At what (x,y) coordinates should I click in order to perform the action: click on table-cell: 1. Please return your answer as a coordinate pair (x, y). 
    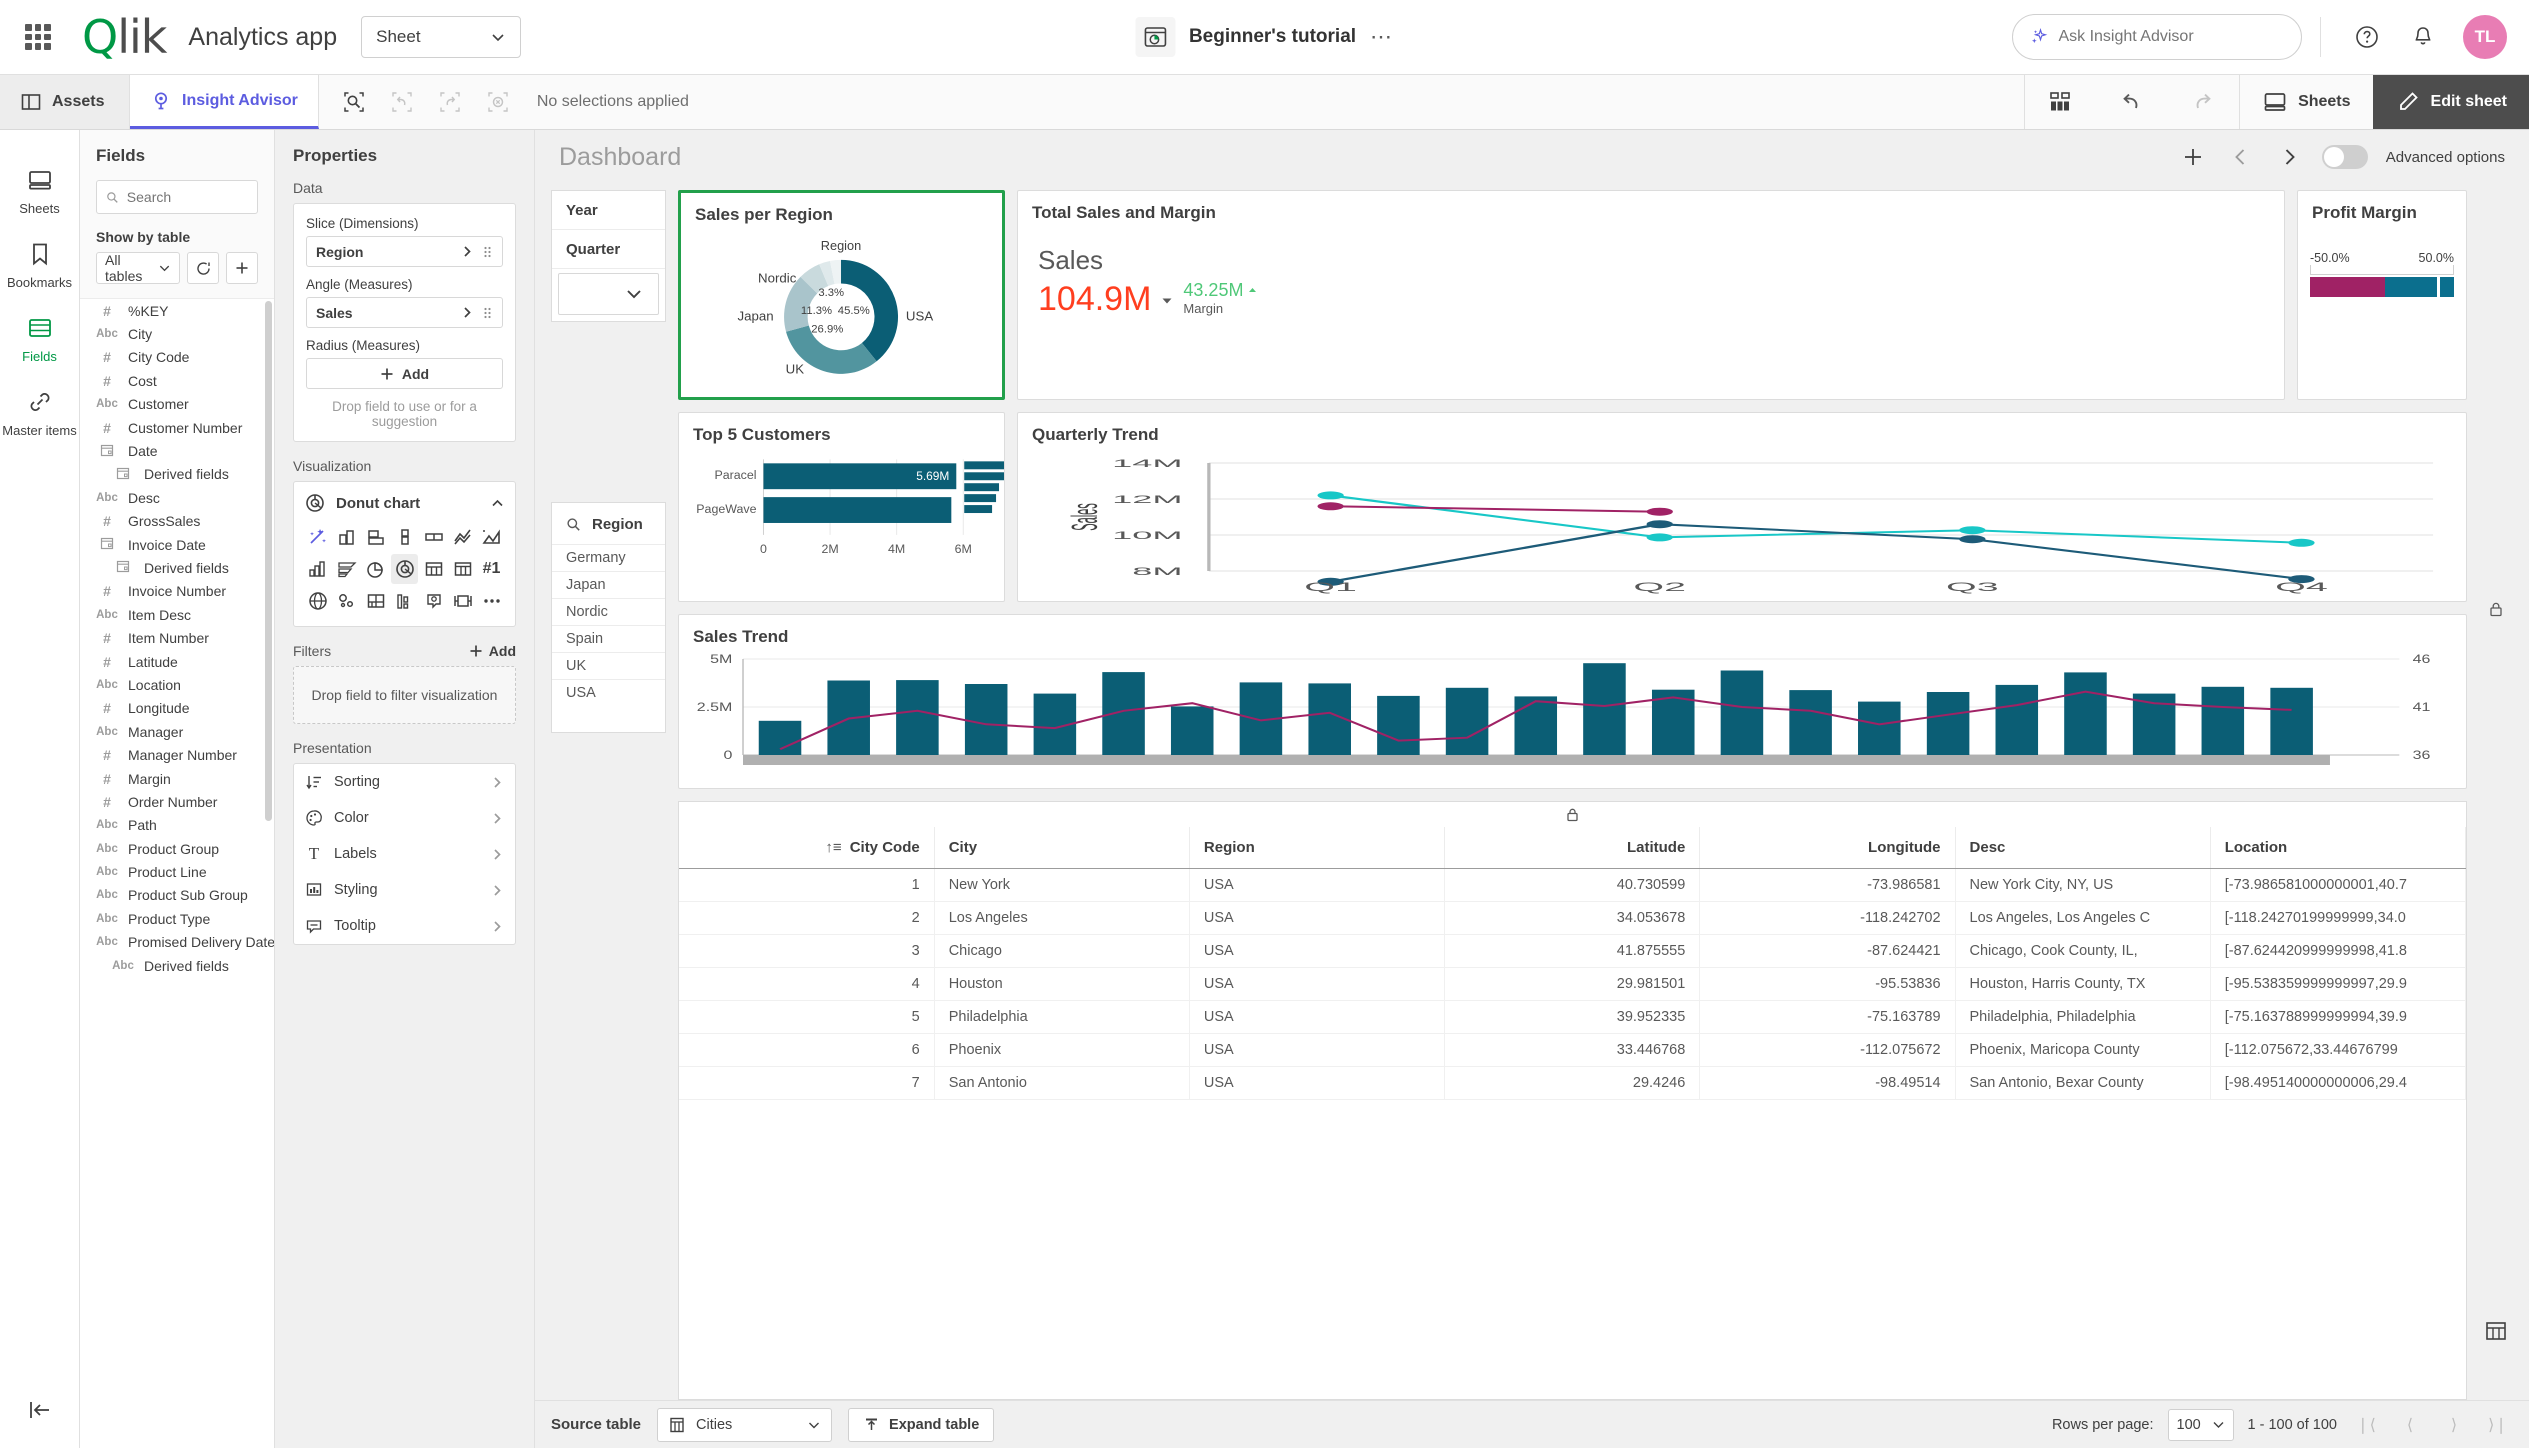
    Looking at the image, I should click on (807, 885).